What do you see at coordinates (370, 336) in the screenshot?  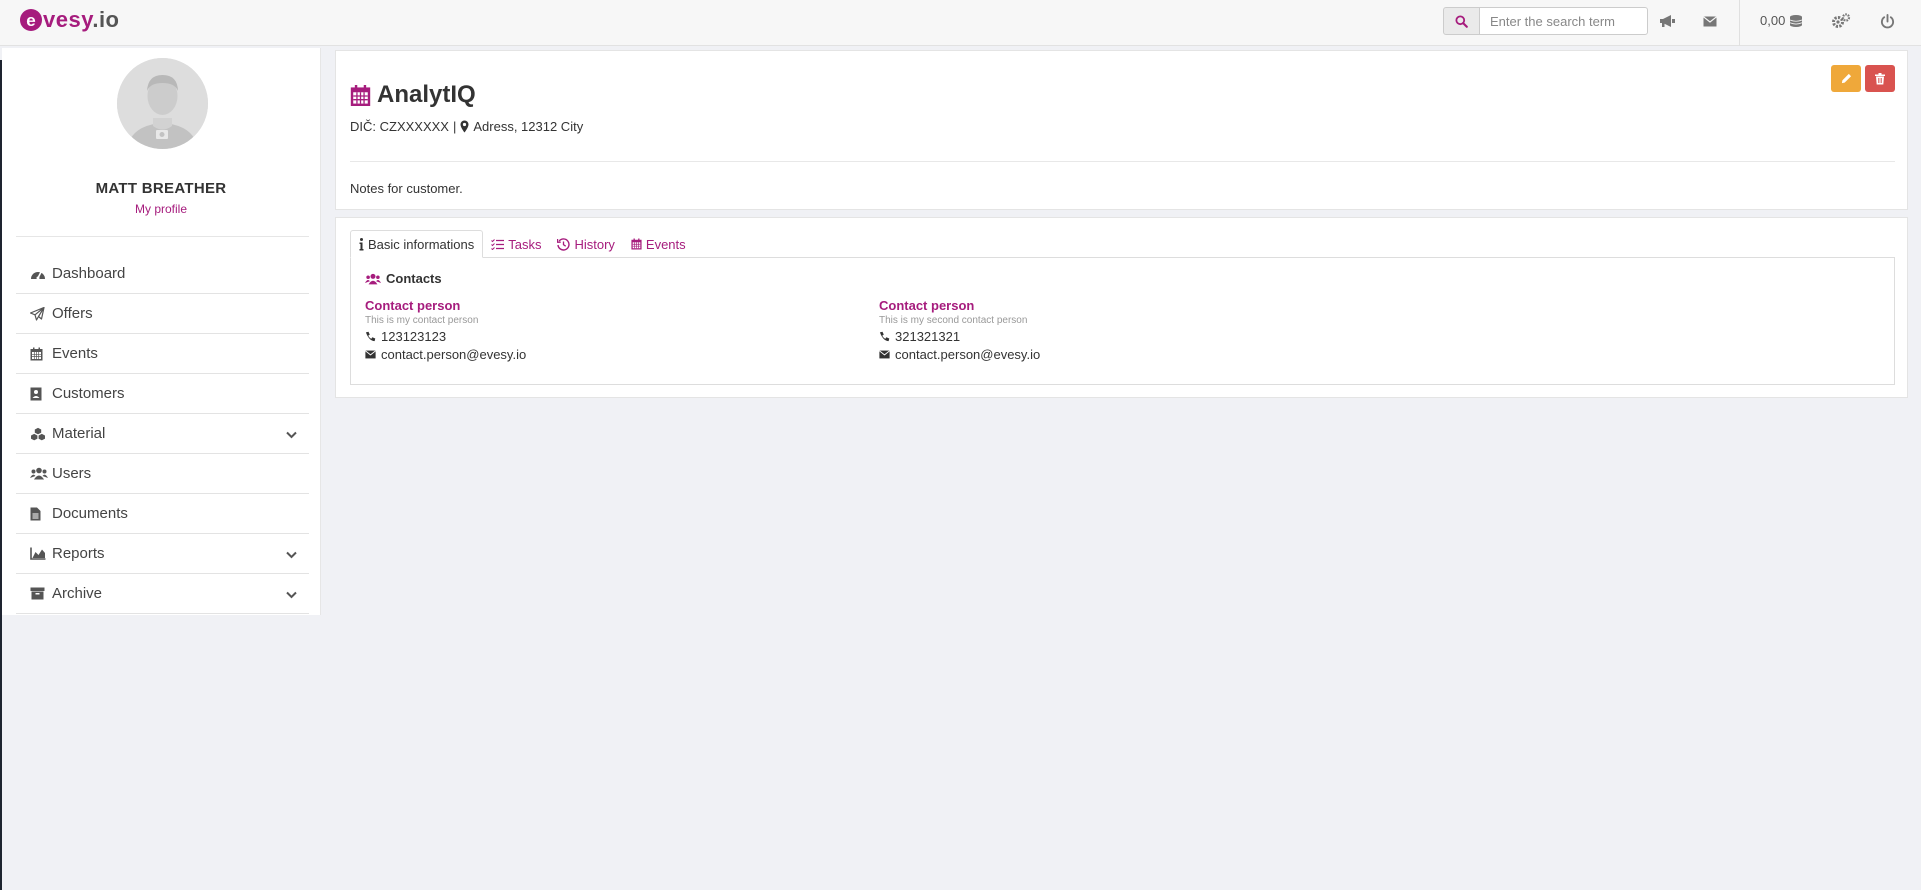 I see `phone-icon` at bounding box center [370, 336].